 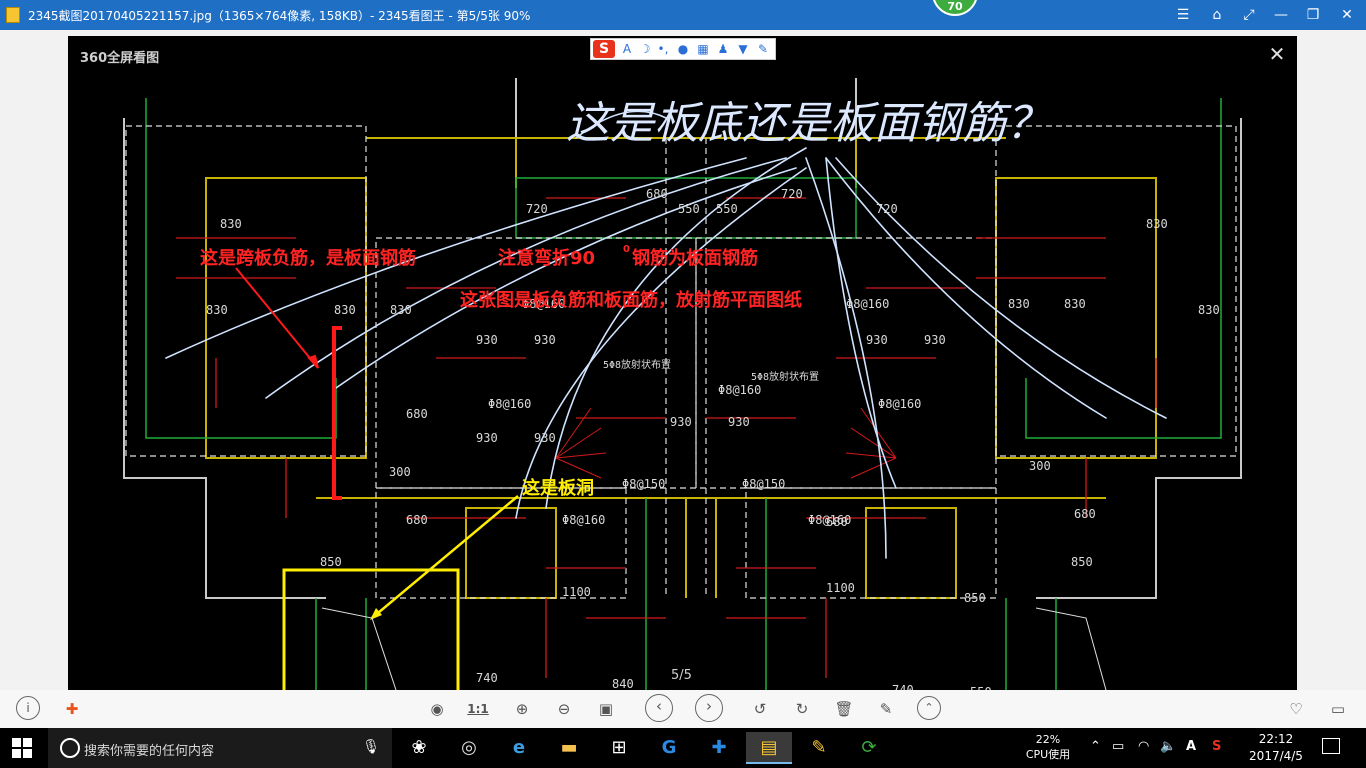 What do you see at coordinates (1095, 746) in the screenshot?
I see `chevron-up-icon: ⌃` at bounding box center [1095, 746].